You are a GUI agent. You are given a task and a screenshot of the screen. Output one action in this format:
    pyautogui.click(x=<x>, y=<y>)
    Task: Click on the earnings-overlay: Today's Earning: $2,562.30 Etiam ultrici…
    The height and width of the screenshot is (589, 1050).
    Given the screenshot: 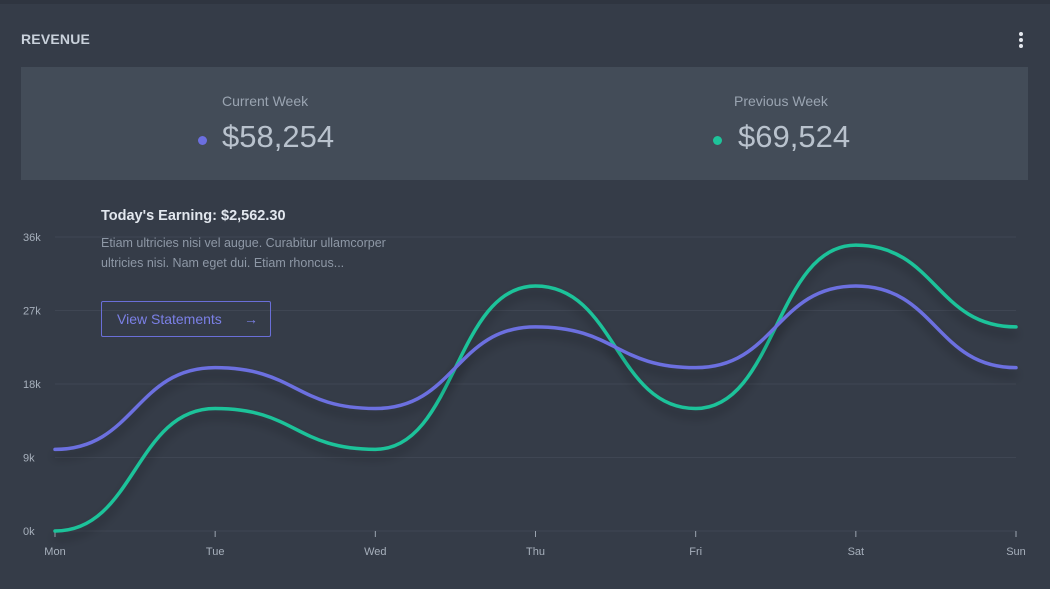 What is the action you would take?
    pyautogui.click(x=266, y=240)
    